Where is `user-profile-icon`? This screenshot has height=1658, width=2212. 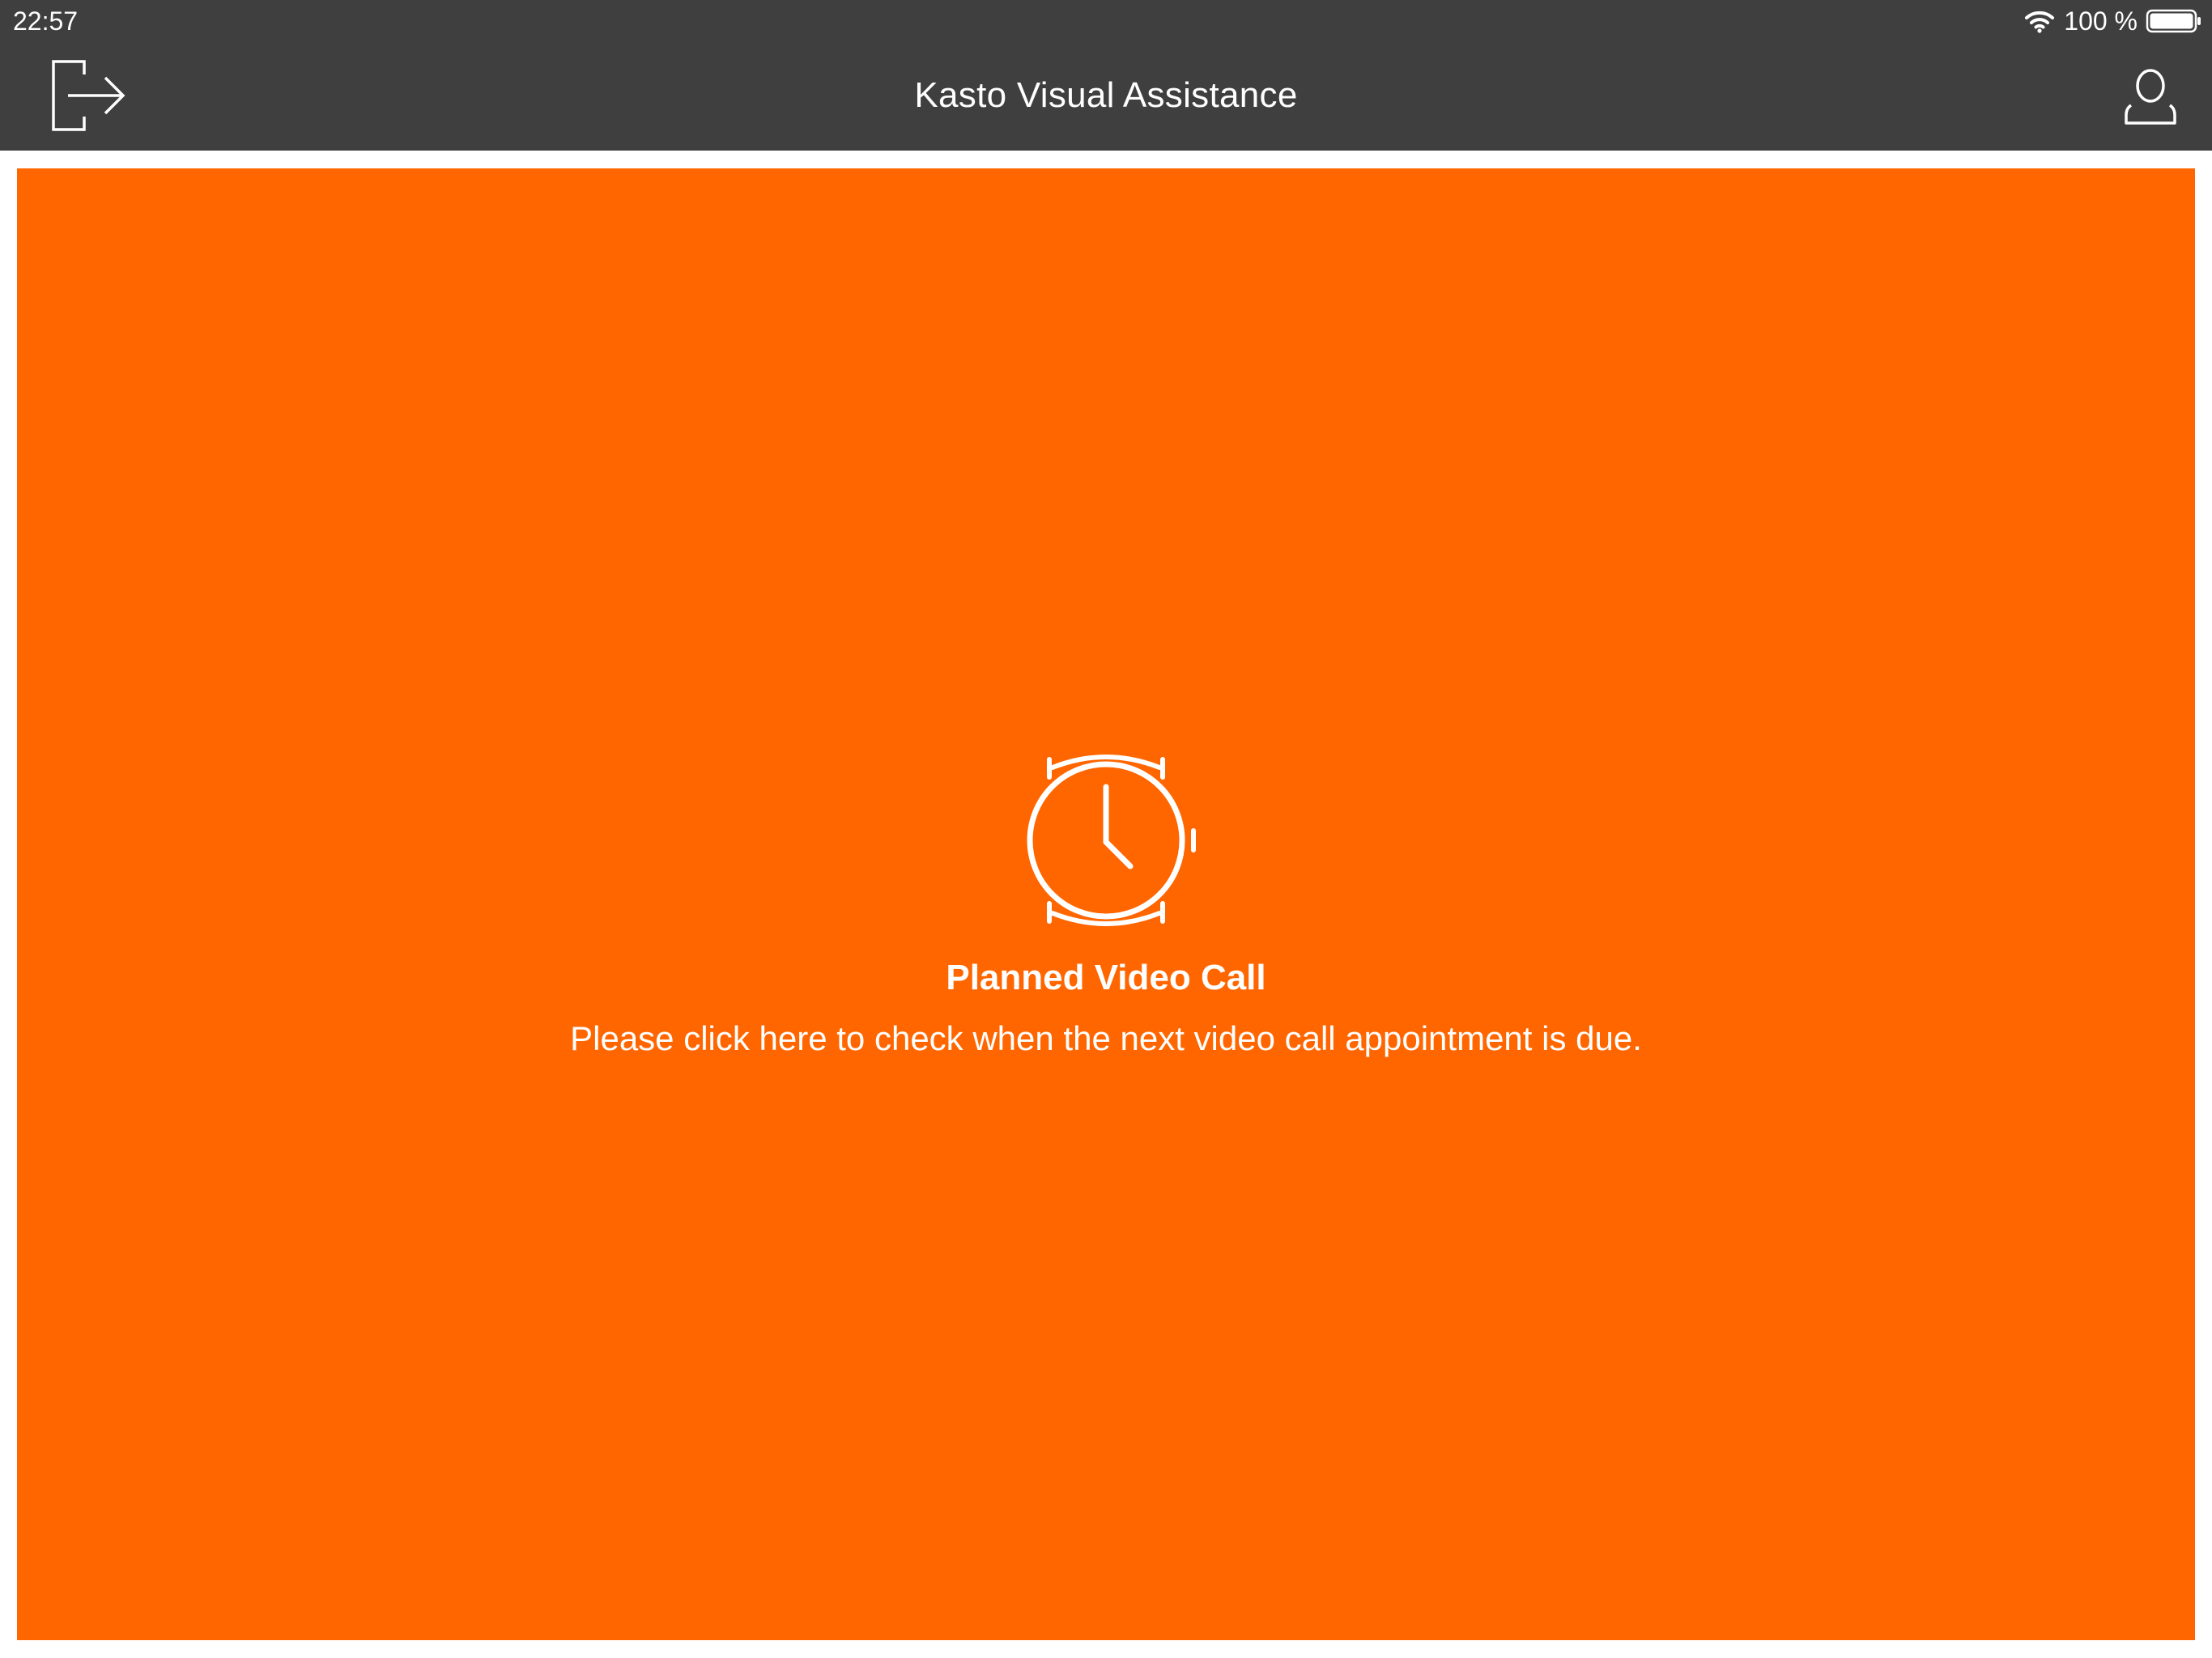
user-profile-icon is located at coordinates (2150, 99).